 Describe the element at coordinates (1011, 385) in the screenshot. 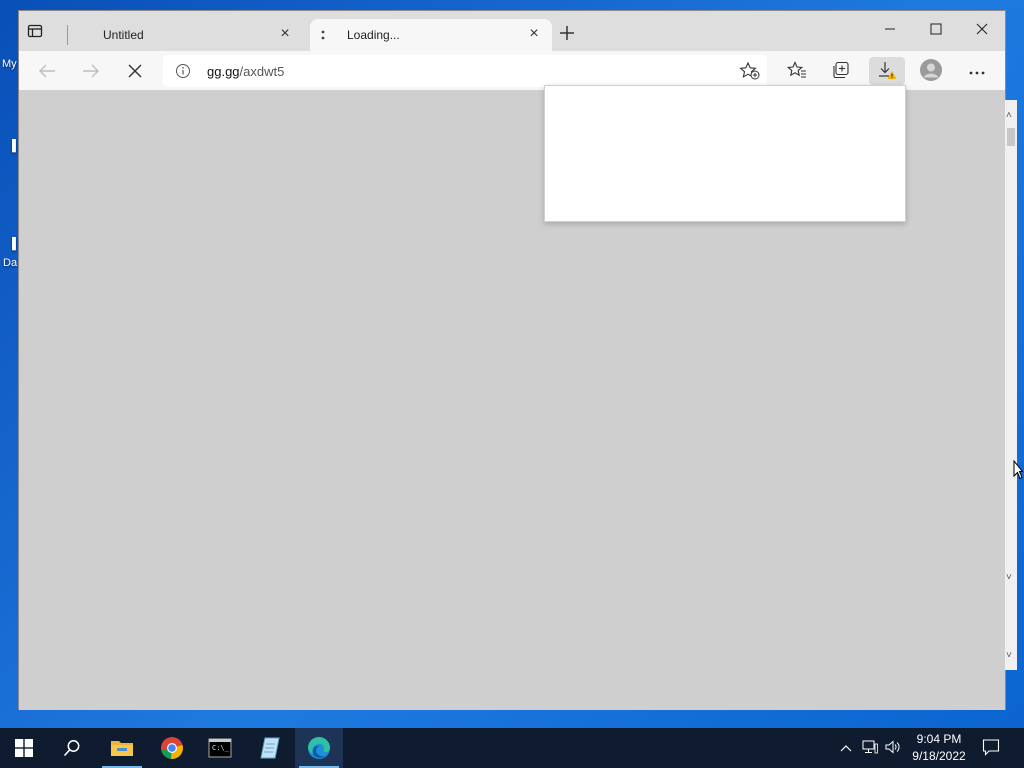

I see `background-scrollbar: ˄ ˅ ˅` at that location.